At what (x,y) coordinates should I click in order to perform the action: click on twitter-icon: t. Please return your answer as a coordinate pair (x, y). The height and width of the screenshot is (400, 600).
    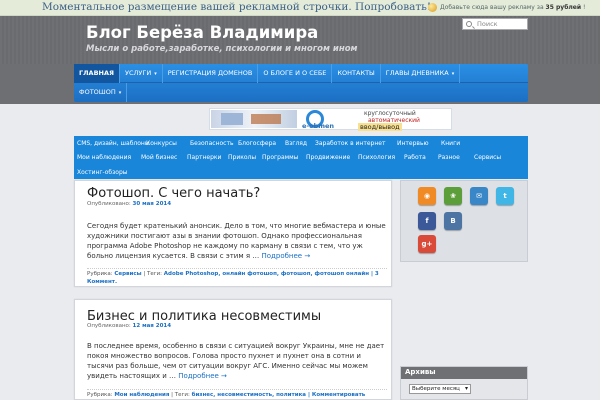
    Looking at the image, I should click on (505, 196).